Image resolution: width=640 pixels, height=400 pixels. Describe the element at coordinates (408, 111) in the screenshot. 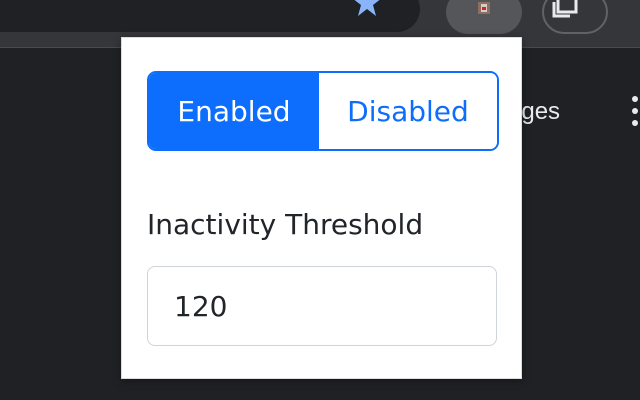

I see `disabled-button: Disabled` at that location.